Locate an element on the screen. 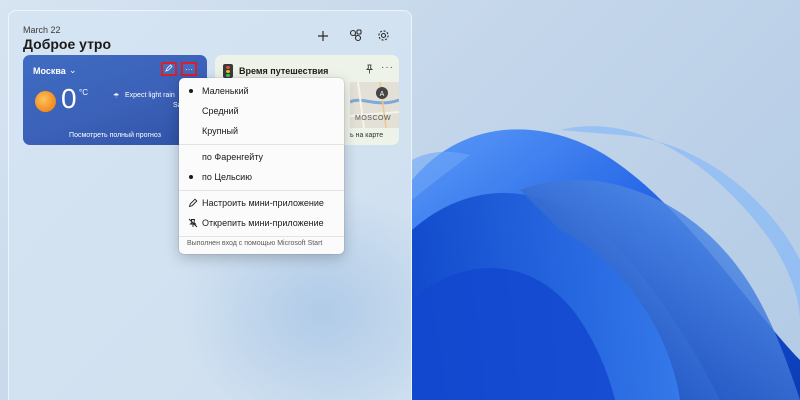 This screenshot has height=400, width=800. pin-icon is located at coordinates (369, 70).